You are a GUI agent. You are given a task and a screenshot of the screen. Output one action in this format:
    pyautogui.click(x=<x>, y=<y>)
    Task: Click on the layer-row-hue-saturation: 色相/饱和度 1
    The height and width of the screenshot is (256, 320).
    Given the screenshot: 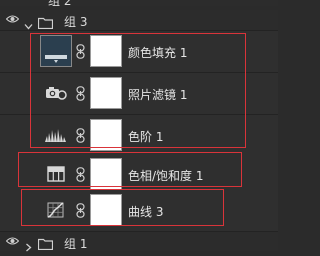 What is the action you would take?
    pyautogui.click(x=139, y=174)
    